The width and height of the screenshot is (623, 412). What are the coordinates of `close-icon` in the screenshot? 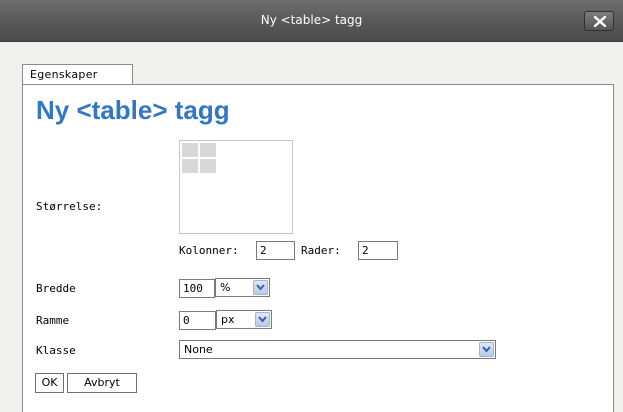 It's located at (600, 21).